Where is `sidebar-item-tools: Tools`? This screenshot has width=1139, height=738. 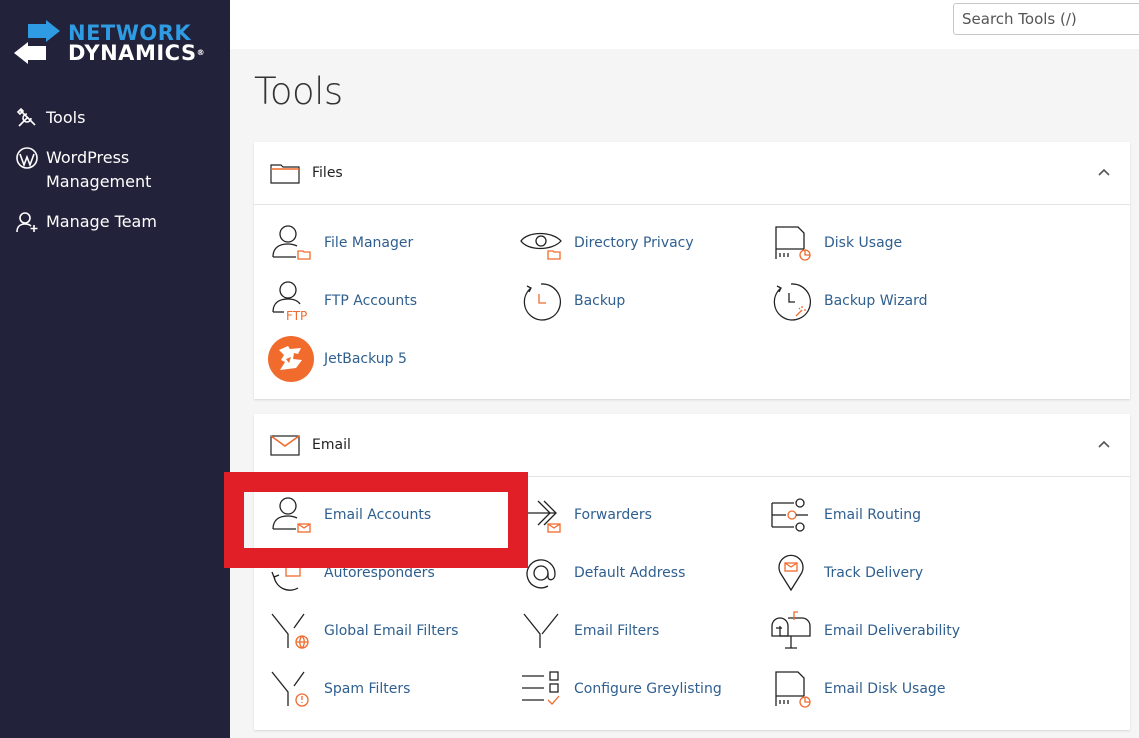 sidebar-item-tools: Tools is located at coordinates (90, 118).